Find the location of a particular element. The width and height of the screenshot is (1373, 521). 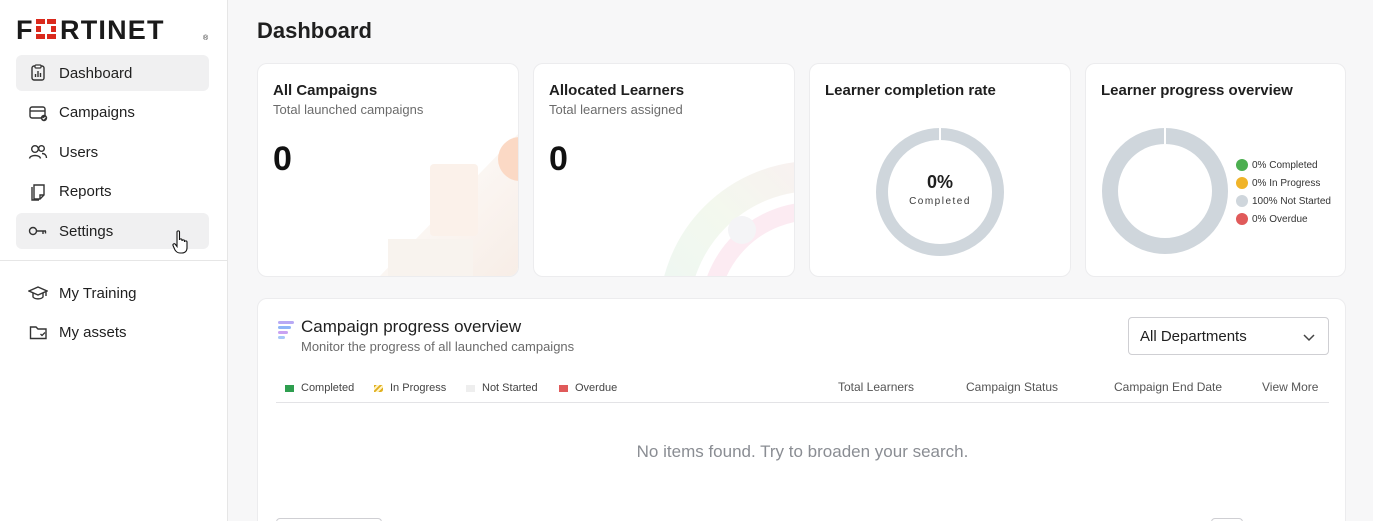

card-subtitle: Total launched campaigns is located at coordinates (348, 109).